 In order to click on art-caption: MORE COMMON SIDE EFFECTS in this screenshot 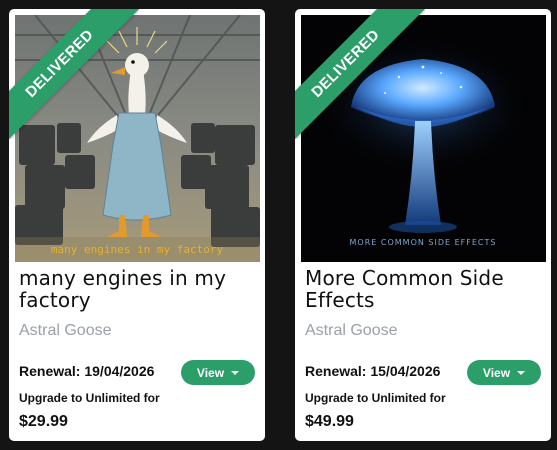, I will do `click(423, 242)`.